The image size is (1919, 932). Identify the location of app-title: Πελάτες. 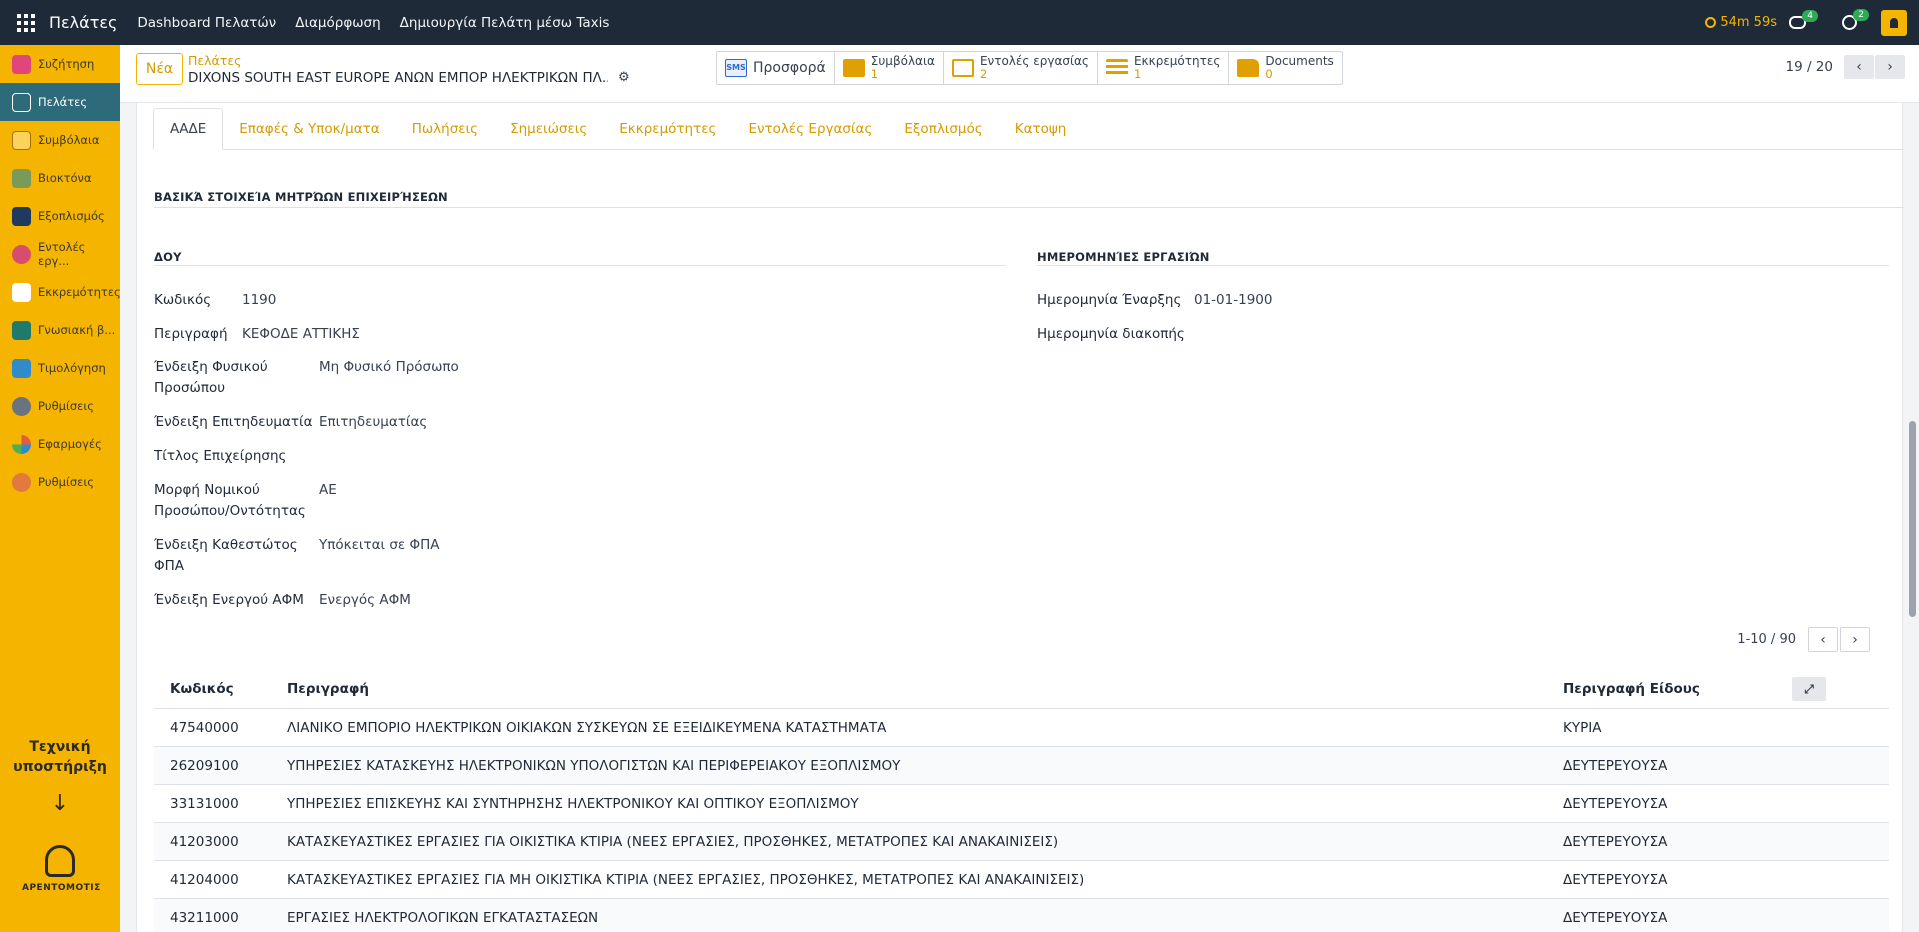
(83, 22).